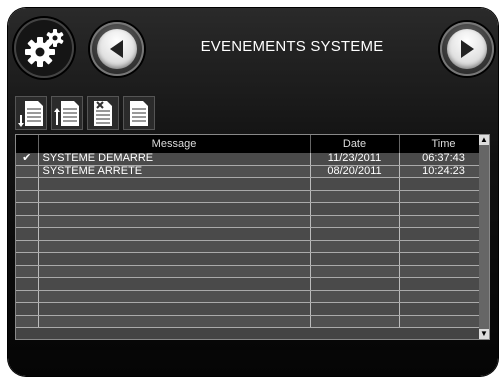  What do you see at coordinates (355, 144) in the screenshot?
I see `column-header-date: Date` at bounding box center [355, 144].